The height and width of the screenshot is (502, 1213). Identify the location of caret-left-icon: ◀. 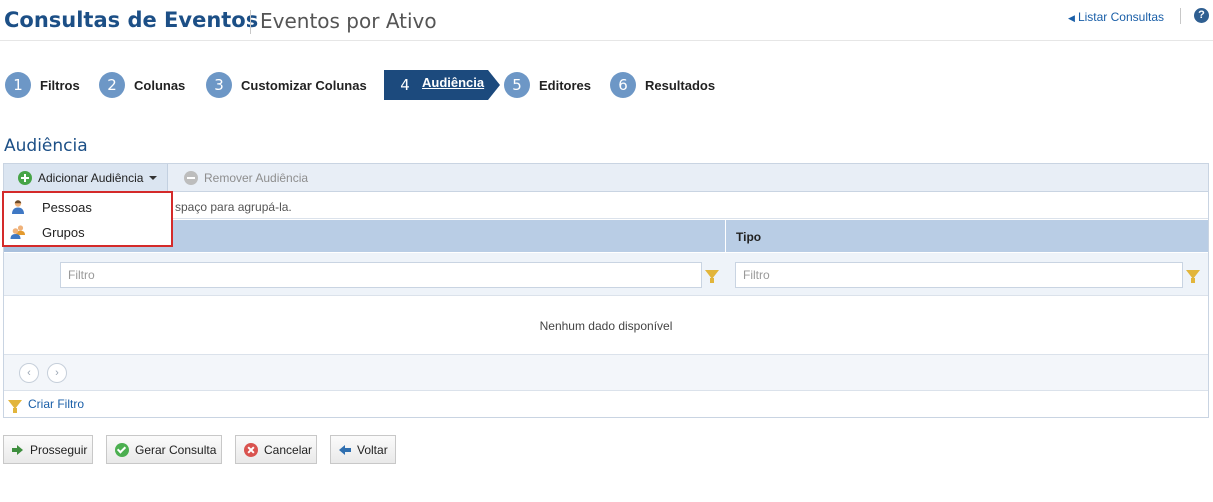
(1071, 18).